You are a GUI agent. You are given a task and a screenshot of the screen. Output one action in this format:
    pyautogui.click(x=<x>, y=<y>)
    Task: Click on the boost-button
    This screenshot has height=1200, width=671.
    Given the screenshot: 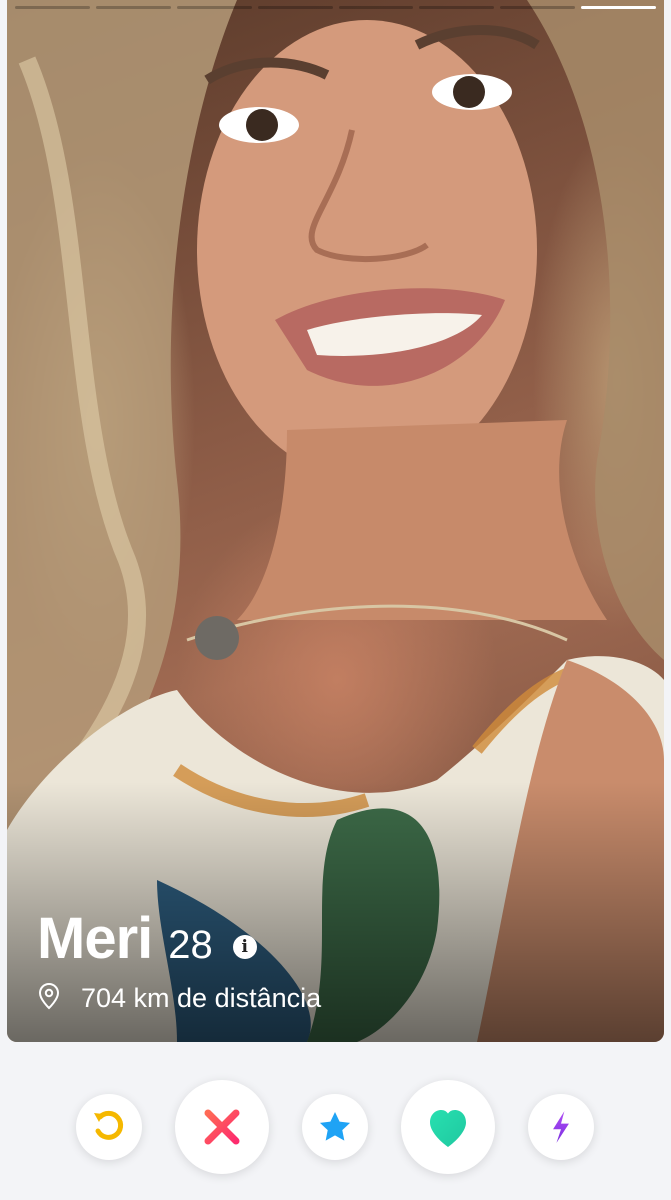 What is the action you would take?
    pyautogui.click(x=561, y=1127)
    